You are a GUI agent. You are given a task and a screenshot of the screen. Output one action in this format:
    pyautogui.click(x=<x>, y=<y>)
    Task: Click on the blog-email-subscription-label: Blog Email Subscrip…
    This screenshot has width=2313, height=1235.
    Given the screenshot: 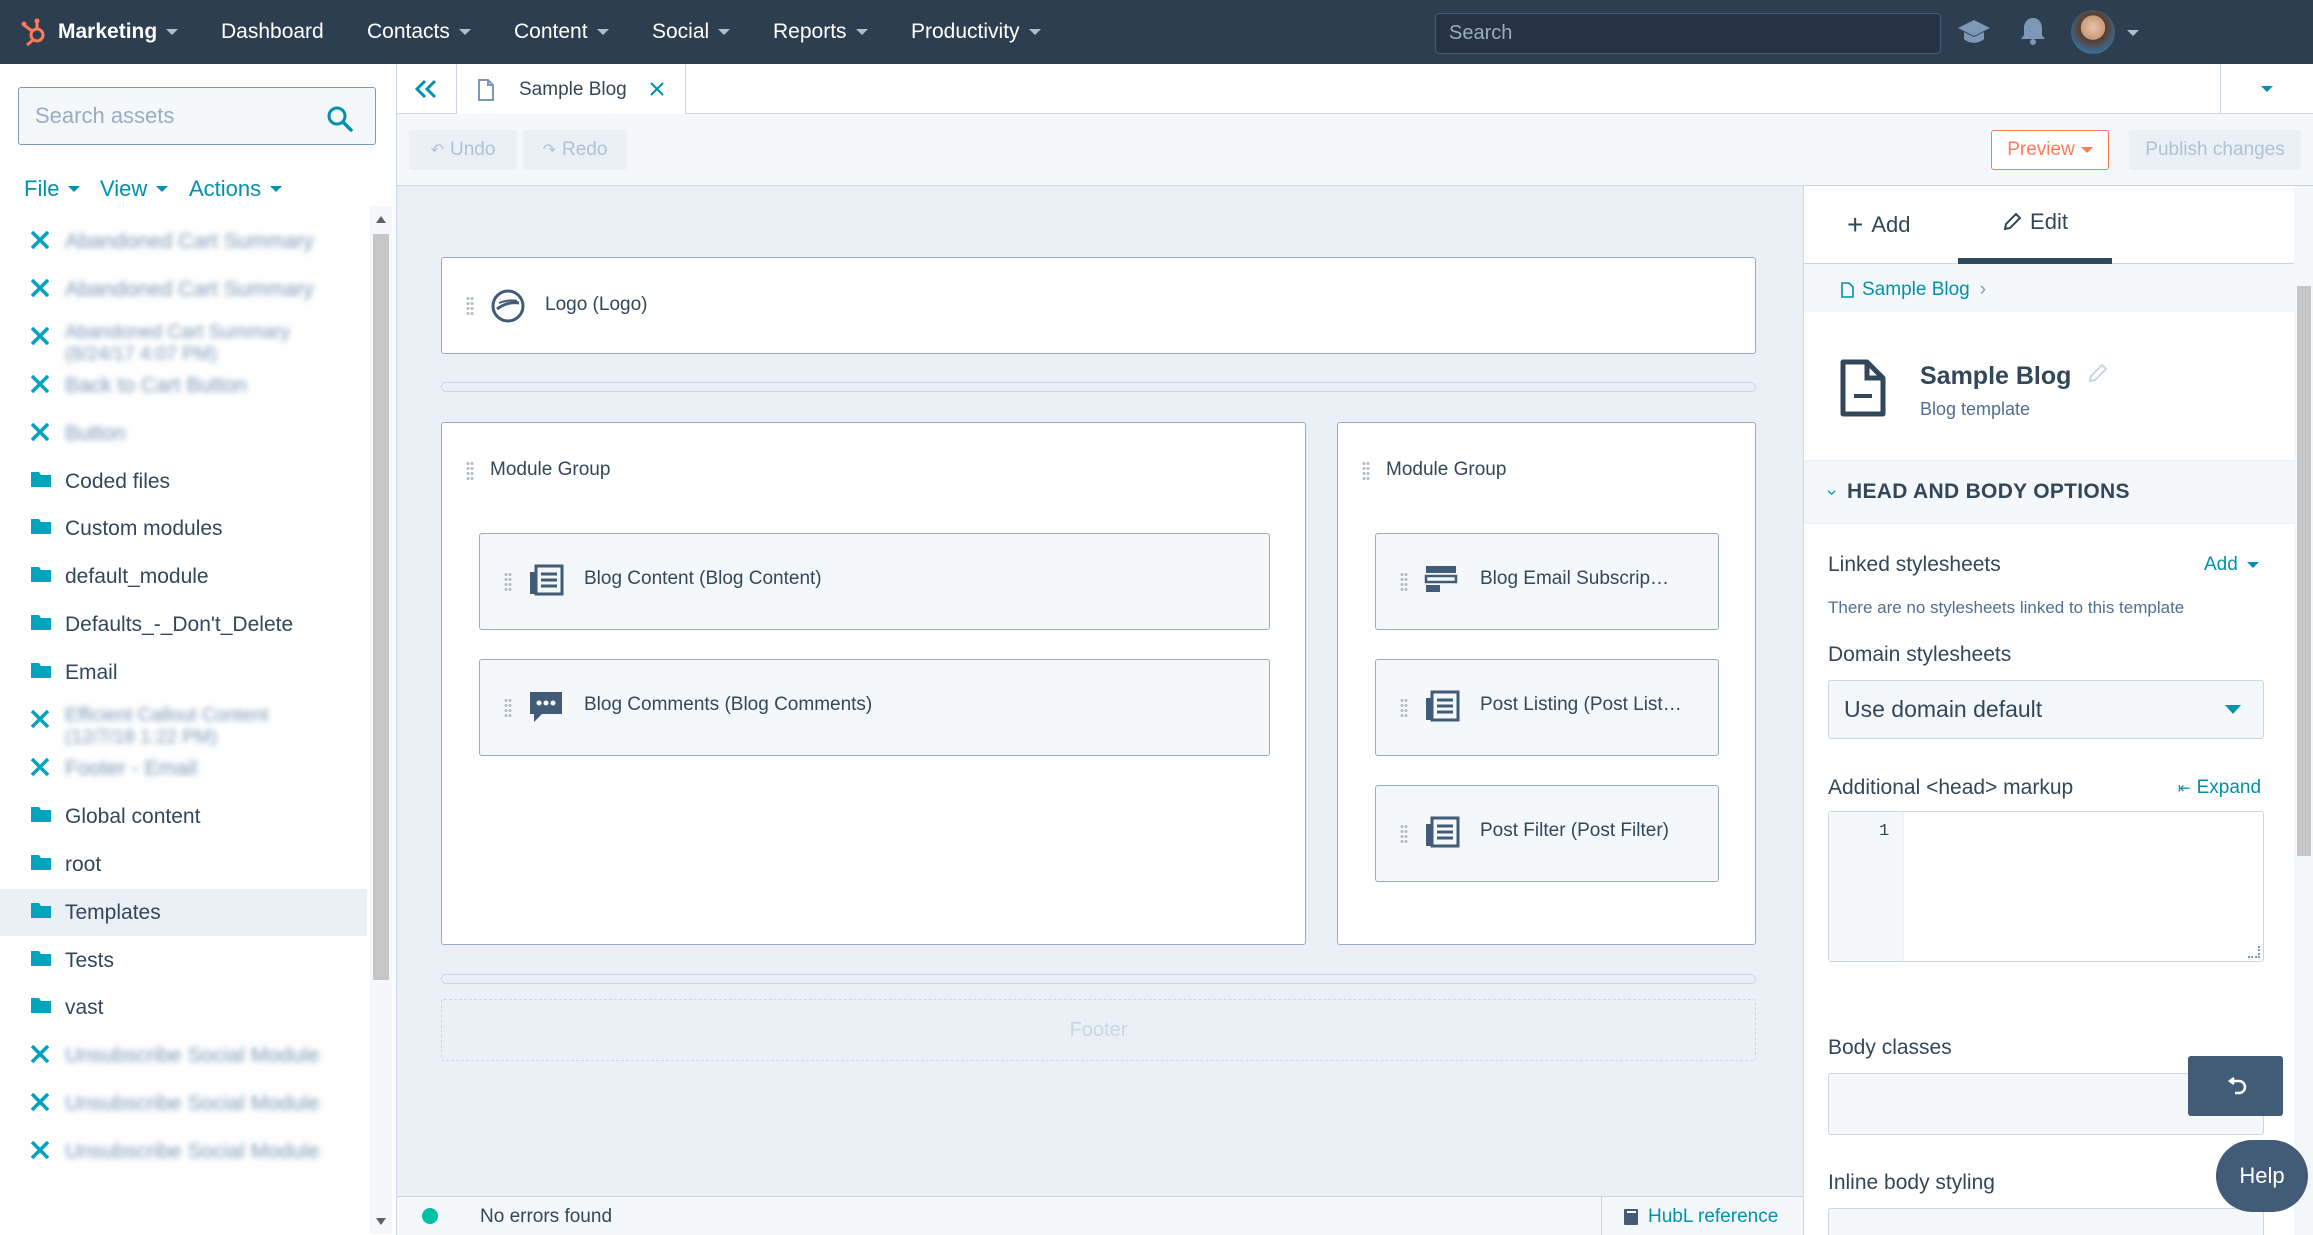 What is the action you would take?
    pyautogui.click(x=1575, y=578)
    